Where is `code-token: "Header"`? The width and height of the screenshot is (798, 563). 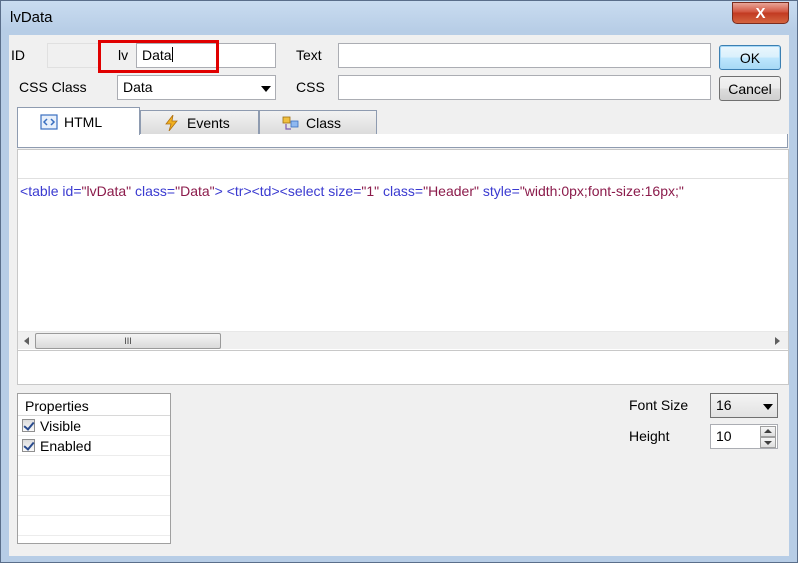 code-token: "Header" is located at coordinates (451, 191).